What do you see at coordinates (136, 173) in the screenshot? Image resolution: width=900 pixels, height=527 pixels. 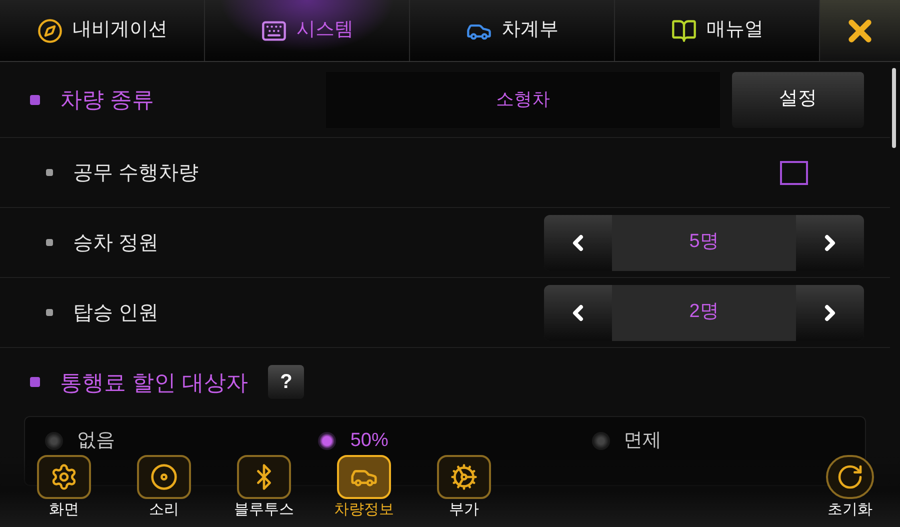 I see `option-label: 공무 수행차량` at bounding box center [136, 173].